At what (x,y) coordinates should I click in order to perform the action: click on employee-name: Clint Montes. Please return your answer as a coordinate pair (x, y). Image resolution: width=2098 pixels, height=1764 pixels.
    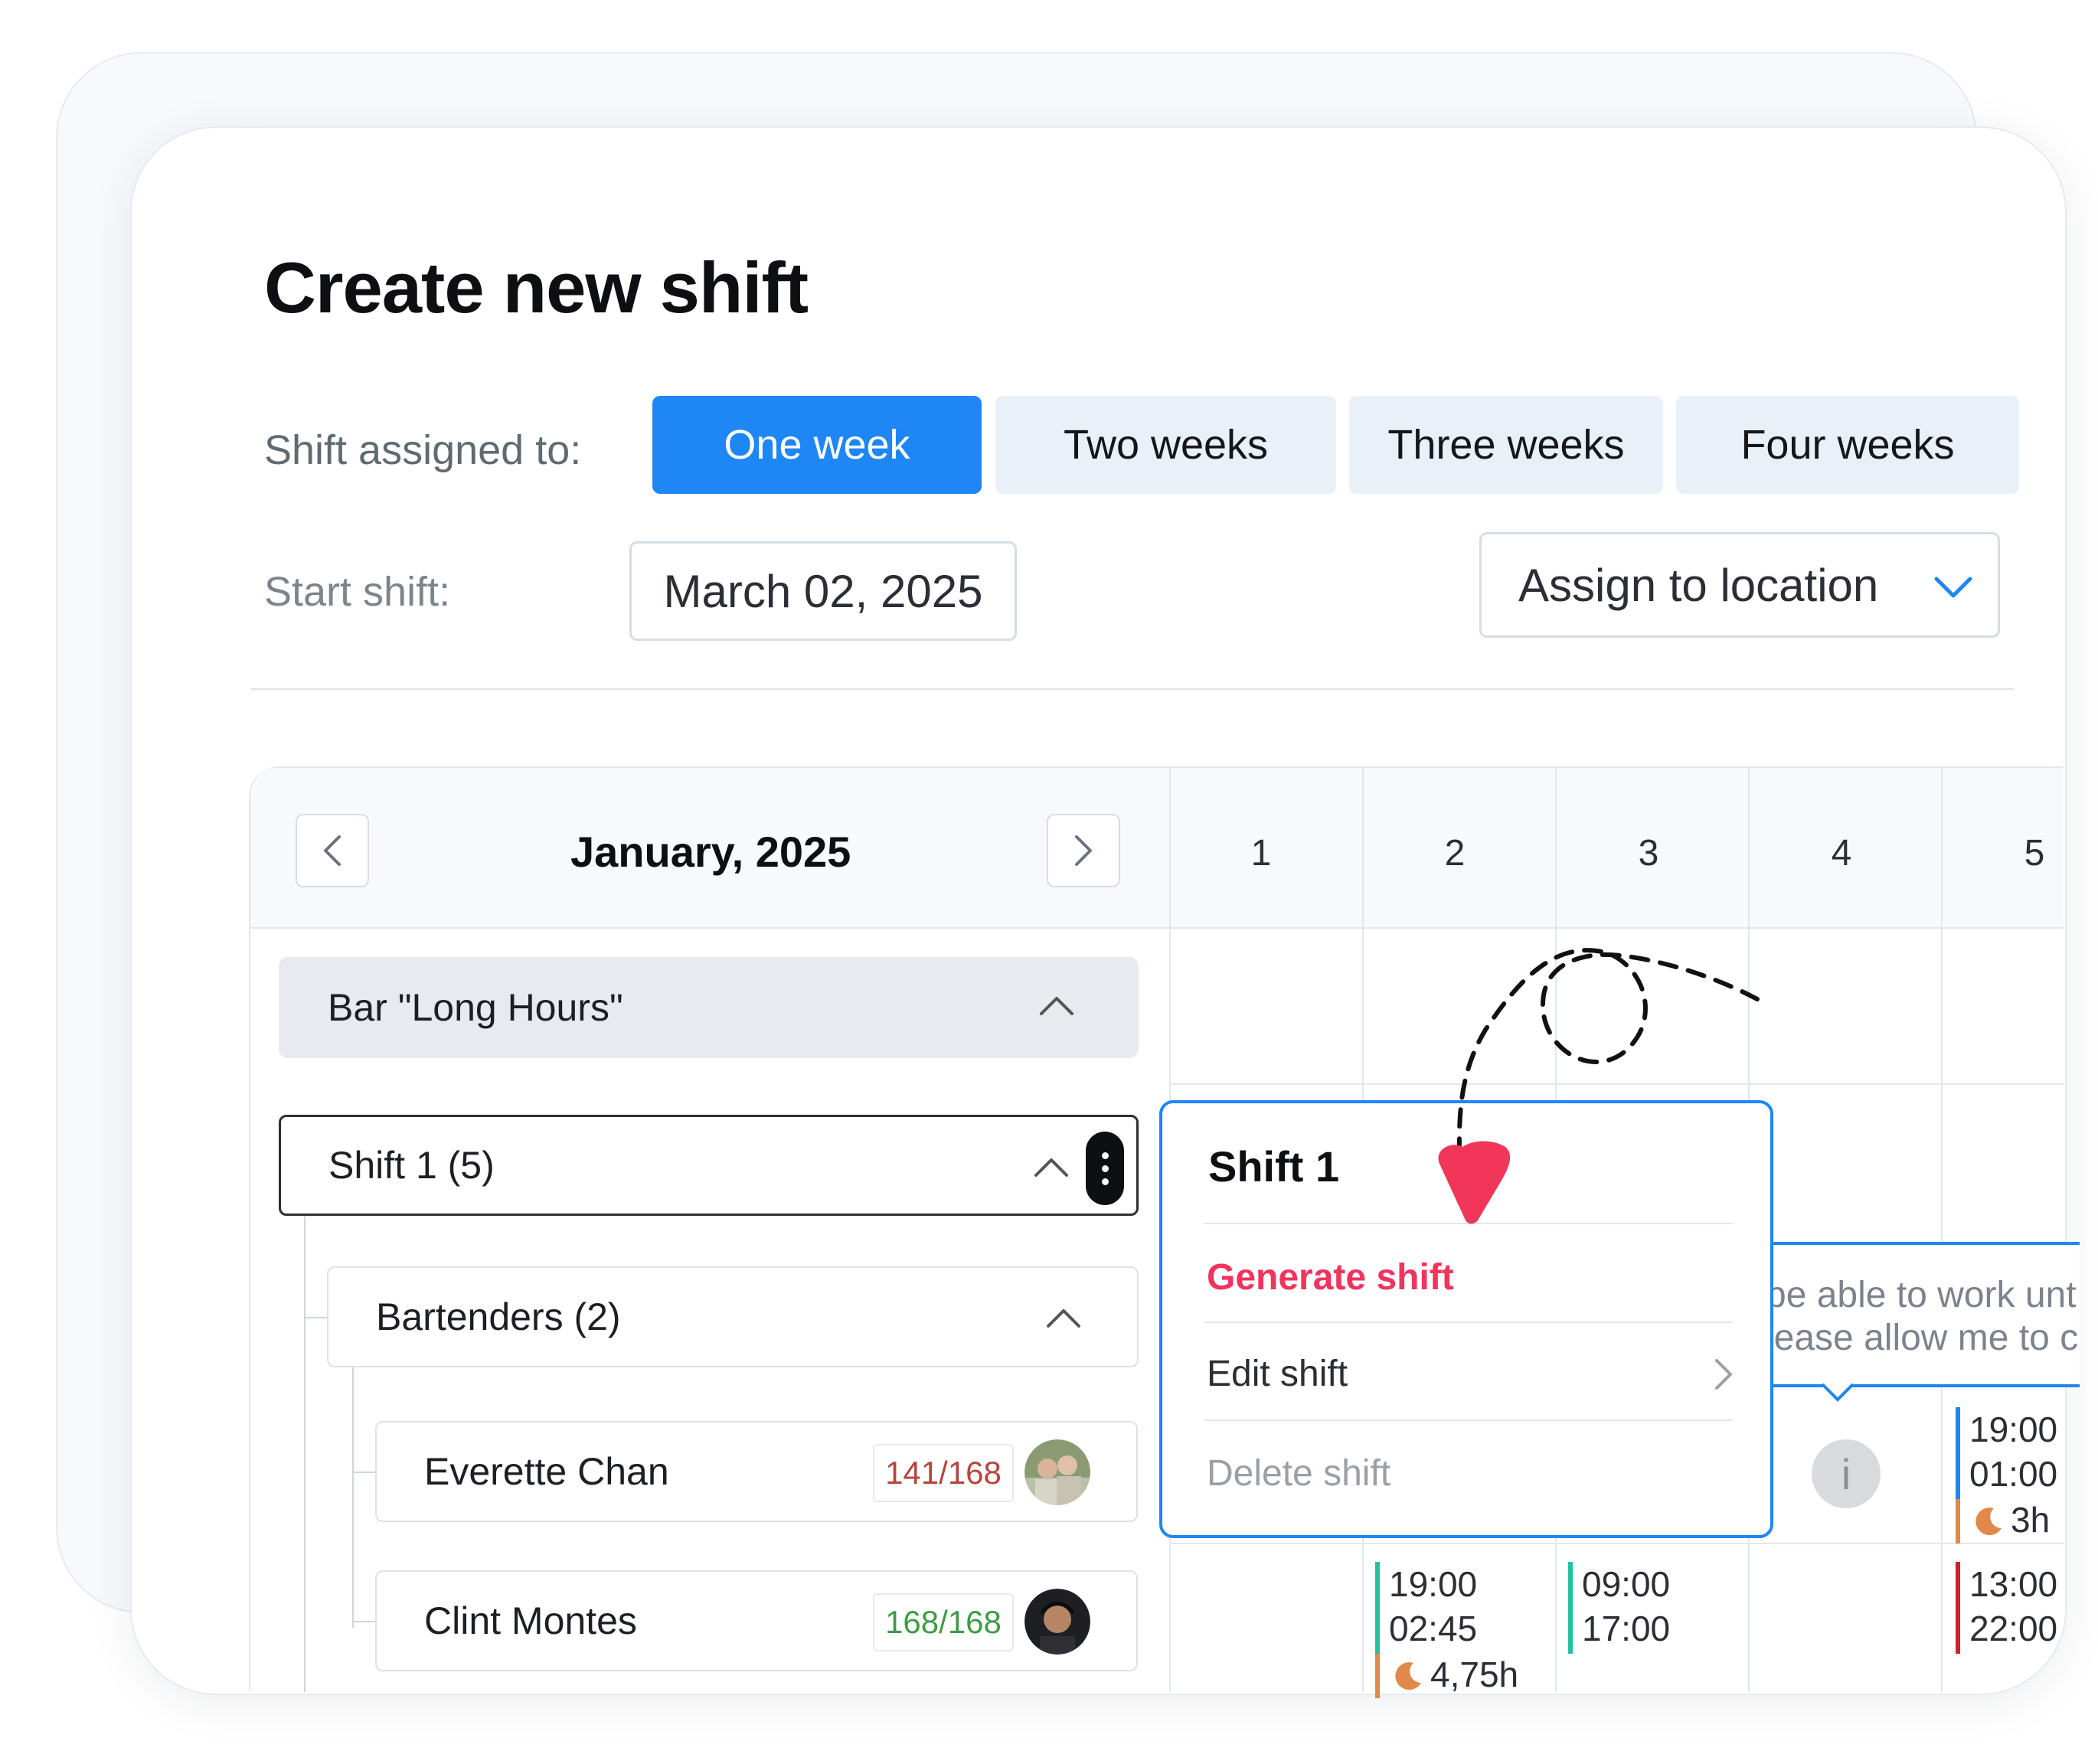
    Looking at the image, I should click on (530, 1620).